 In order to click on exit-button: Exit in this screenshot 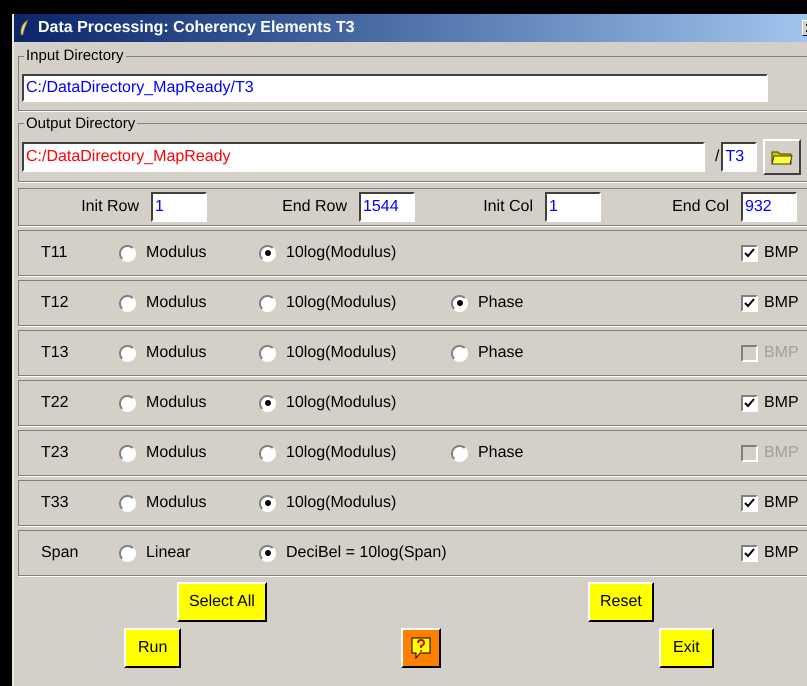, I will do `click(686, 648)`.